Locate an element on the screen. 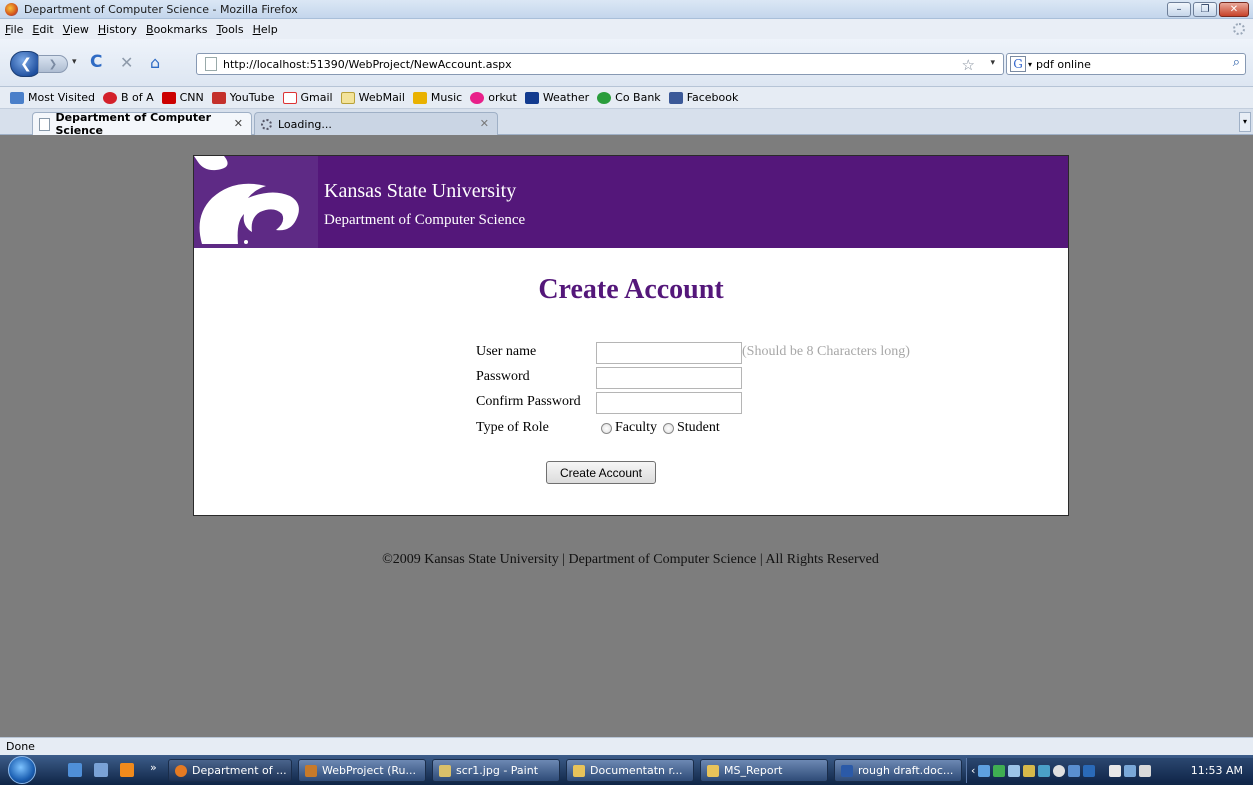 Image resolution: width=1253 pixels, height=785 pixels. bookmark-youtube: YouTube is located at coordinates (243, 97).